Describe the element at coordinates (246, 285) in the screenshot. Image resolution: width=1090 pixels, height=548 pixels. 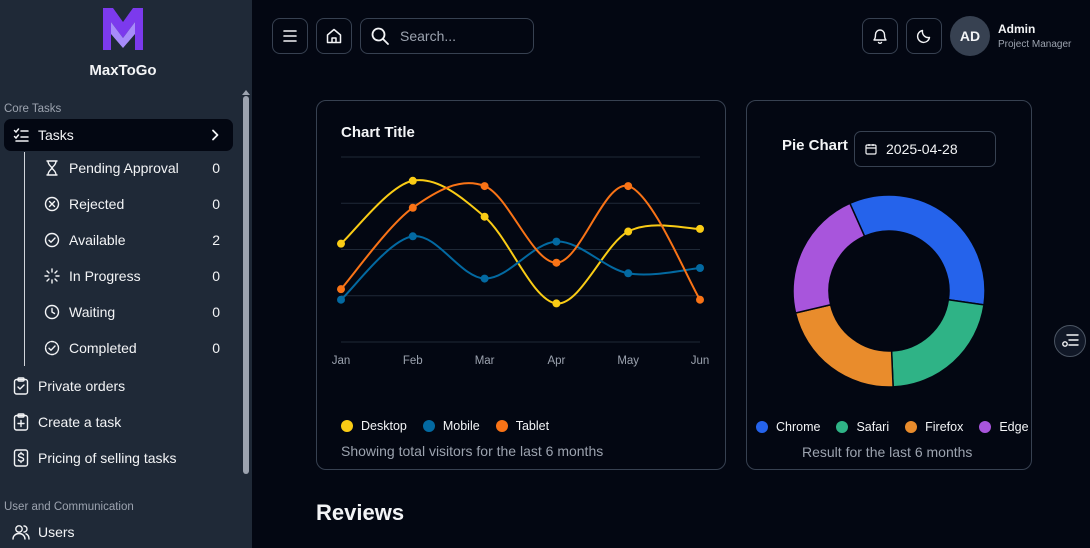
I see `sidebar-scrollbar` at that location.